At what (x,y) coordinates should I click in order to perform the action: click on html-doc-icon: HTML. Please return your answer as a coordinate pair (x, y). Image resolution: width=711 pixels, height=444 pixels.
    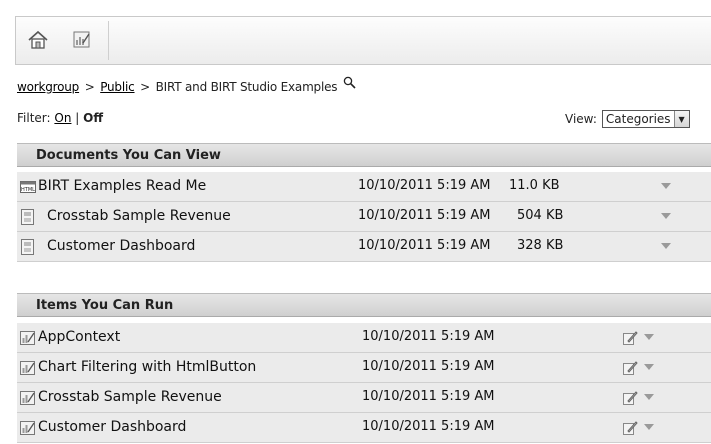
    Looking at the image, I should click on (28, 187).